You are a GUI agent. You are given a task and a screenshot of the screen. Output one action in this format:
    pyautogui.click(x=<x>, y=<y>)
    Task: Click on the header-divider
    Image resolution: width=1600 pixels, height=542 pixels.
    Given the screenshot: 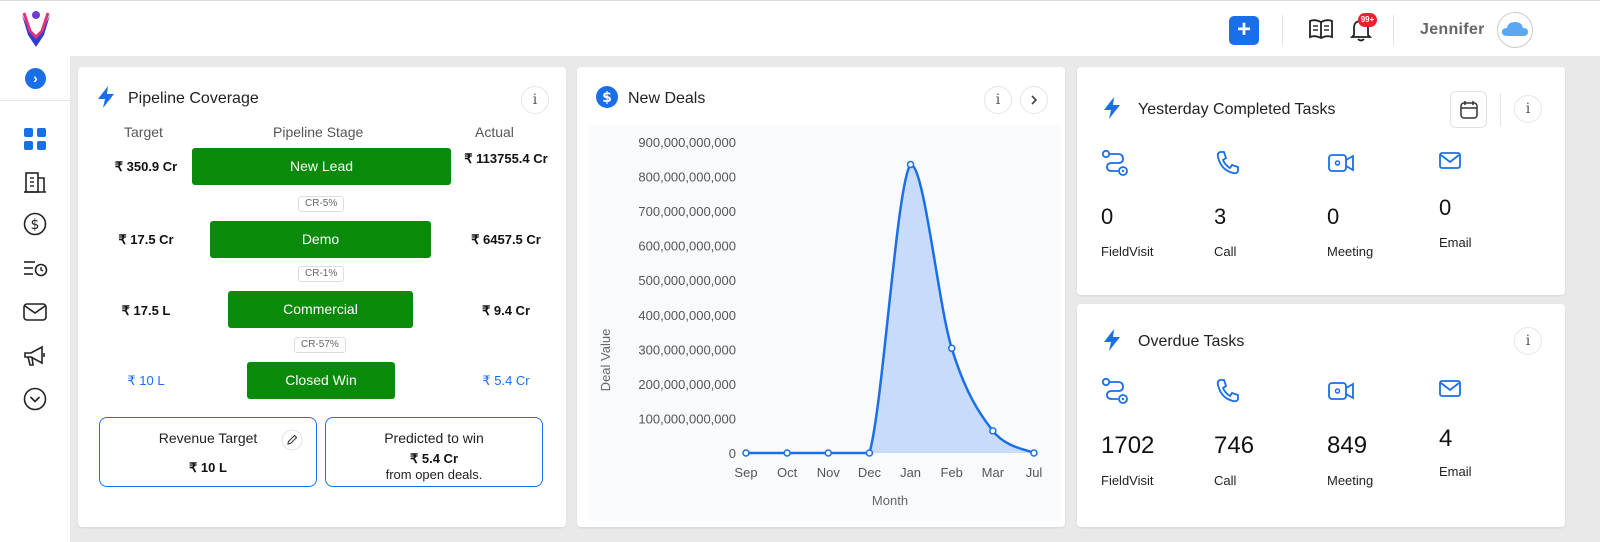 What is the action you would take?
    pyautogui.click(x=1500, y=109)
    